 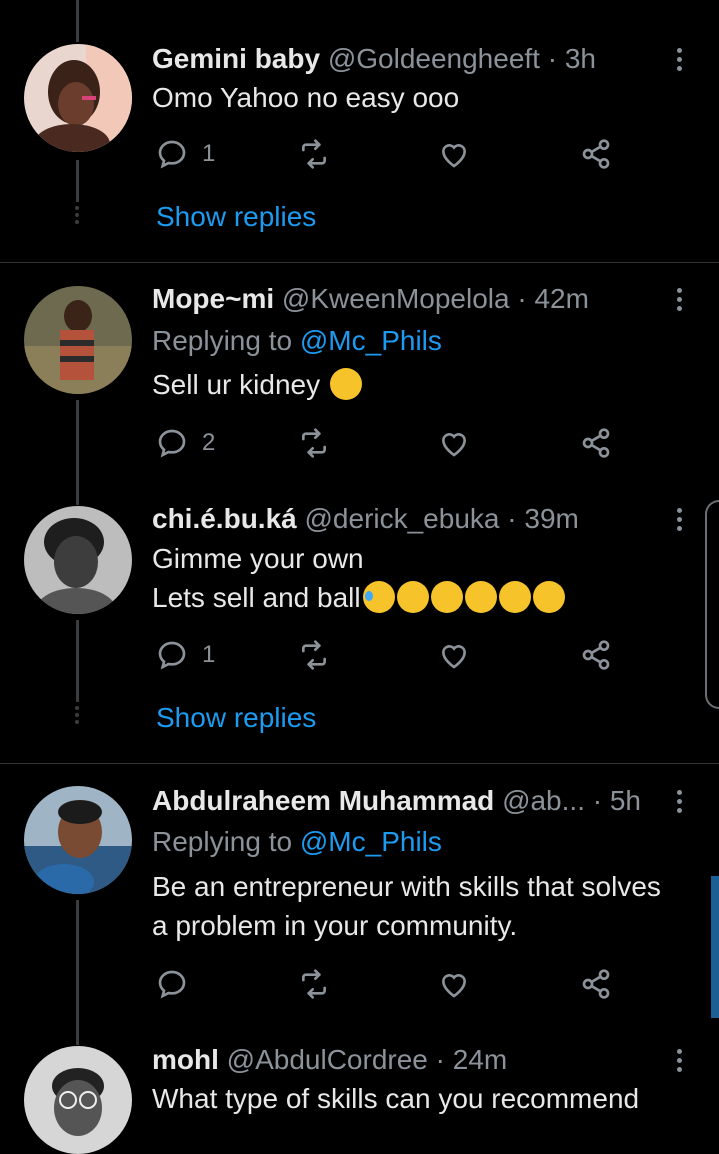 I want to click on rolling-eyes-emoji, so click(x=345, y=384).